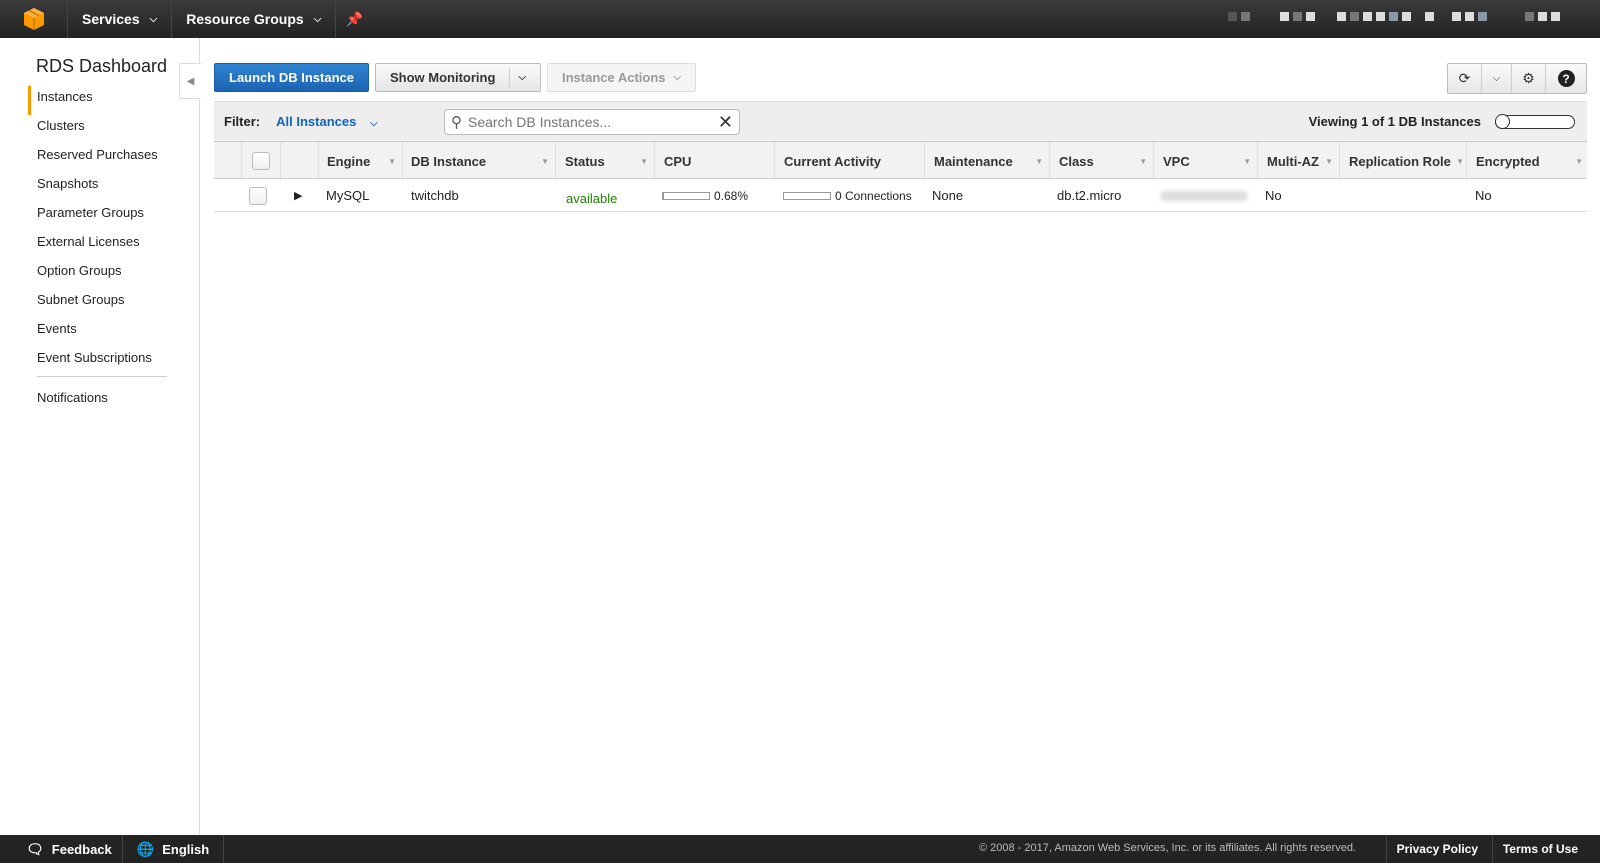 The height and width of the screenshot is (863, 1600). I want to click on resource-groups-menu: Resource Groups ⌵, so click(254, 19).